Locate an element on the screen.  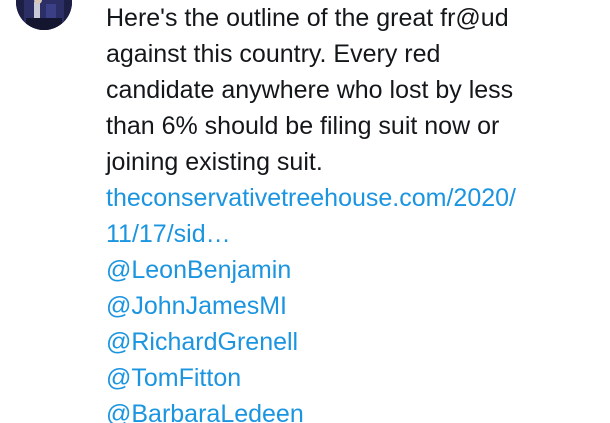
tweet-text-line-1: Here's the outline of the great fr@ud is located at coordinates (307, 18).